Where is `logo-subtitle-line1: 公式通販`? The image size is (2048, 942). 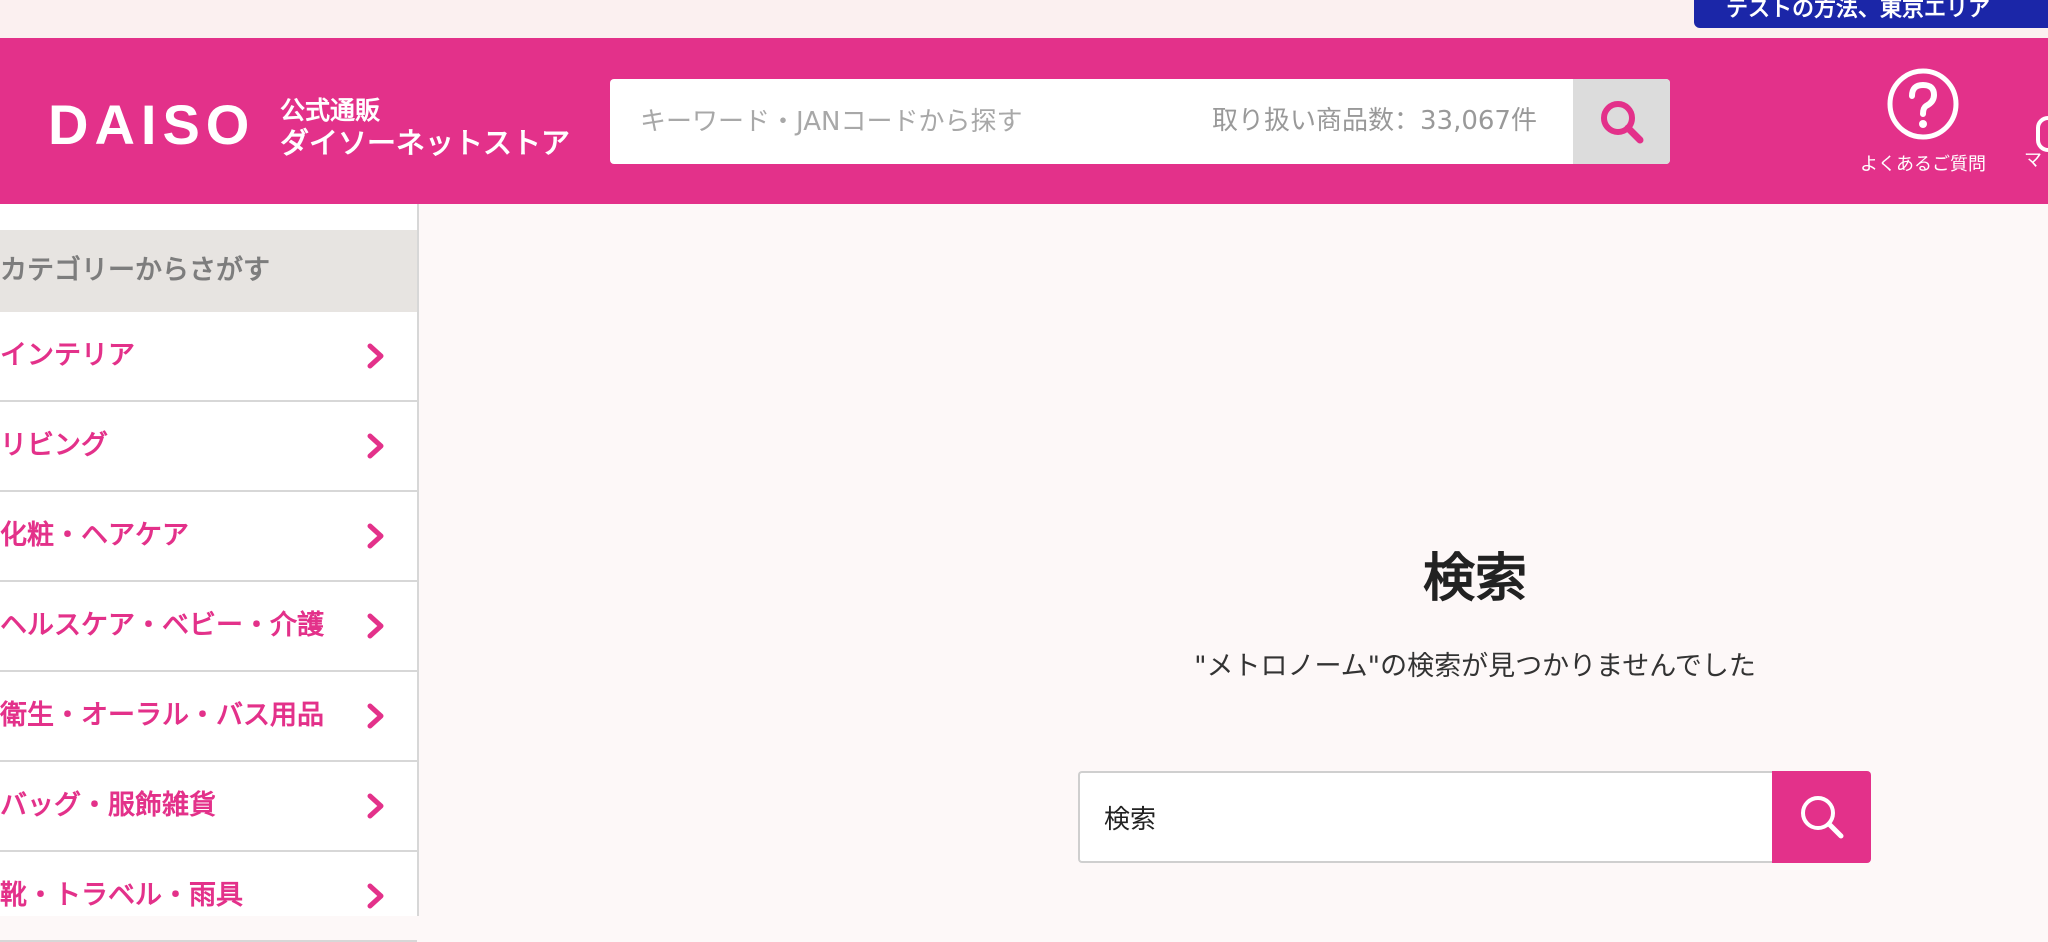 logo-subtitle-line1: 公式通販 is located at coordinates (330, 110).